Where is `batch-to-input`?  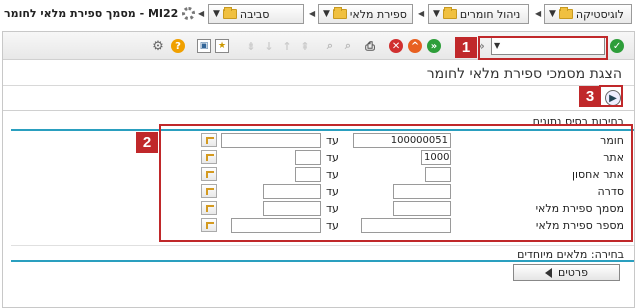
batch-to-input is located at coordinates (292, 191).